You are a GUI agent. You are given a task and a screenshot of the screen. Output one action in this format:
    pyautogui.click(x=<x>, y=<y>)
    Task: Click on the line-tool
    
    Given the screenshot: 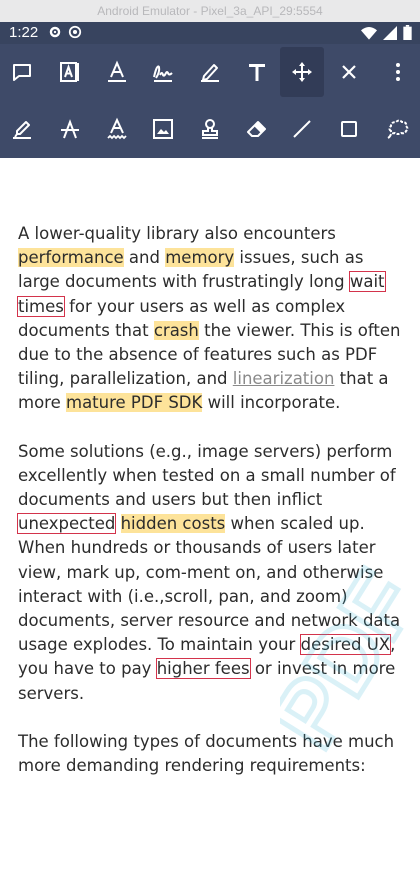 What is the action you would take?
    pyautogui.click(x=302, y=129)
    